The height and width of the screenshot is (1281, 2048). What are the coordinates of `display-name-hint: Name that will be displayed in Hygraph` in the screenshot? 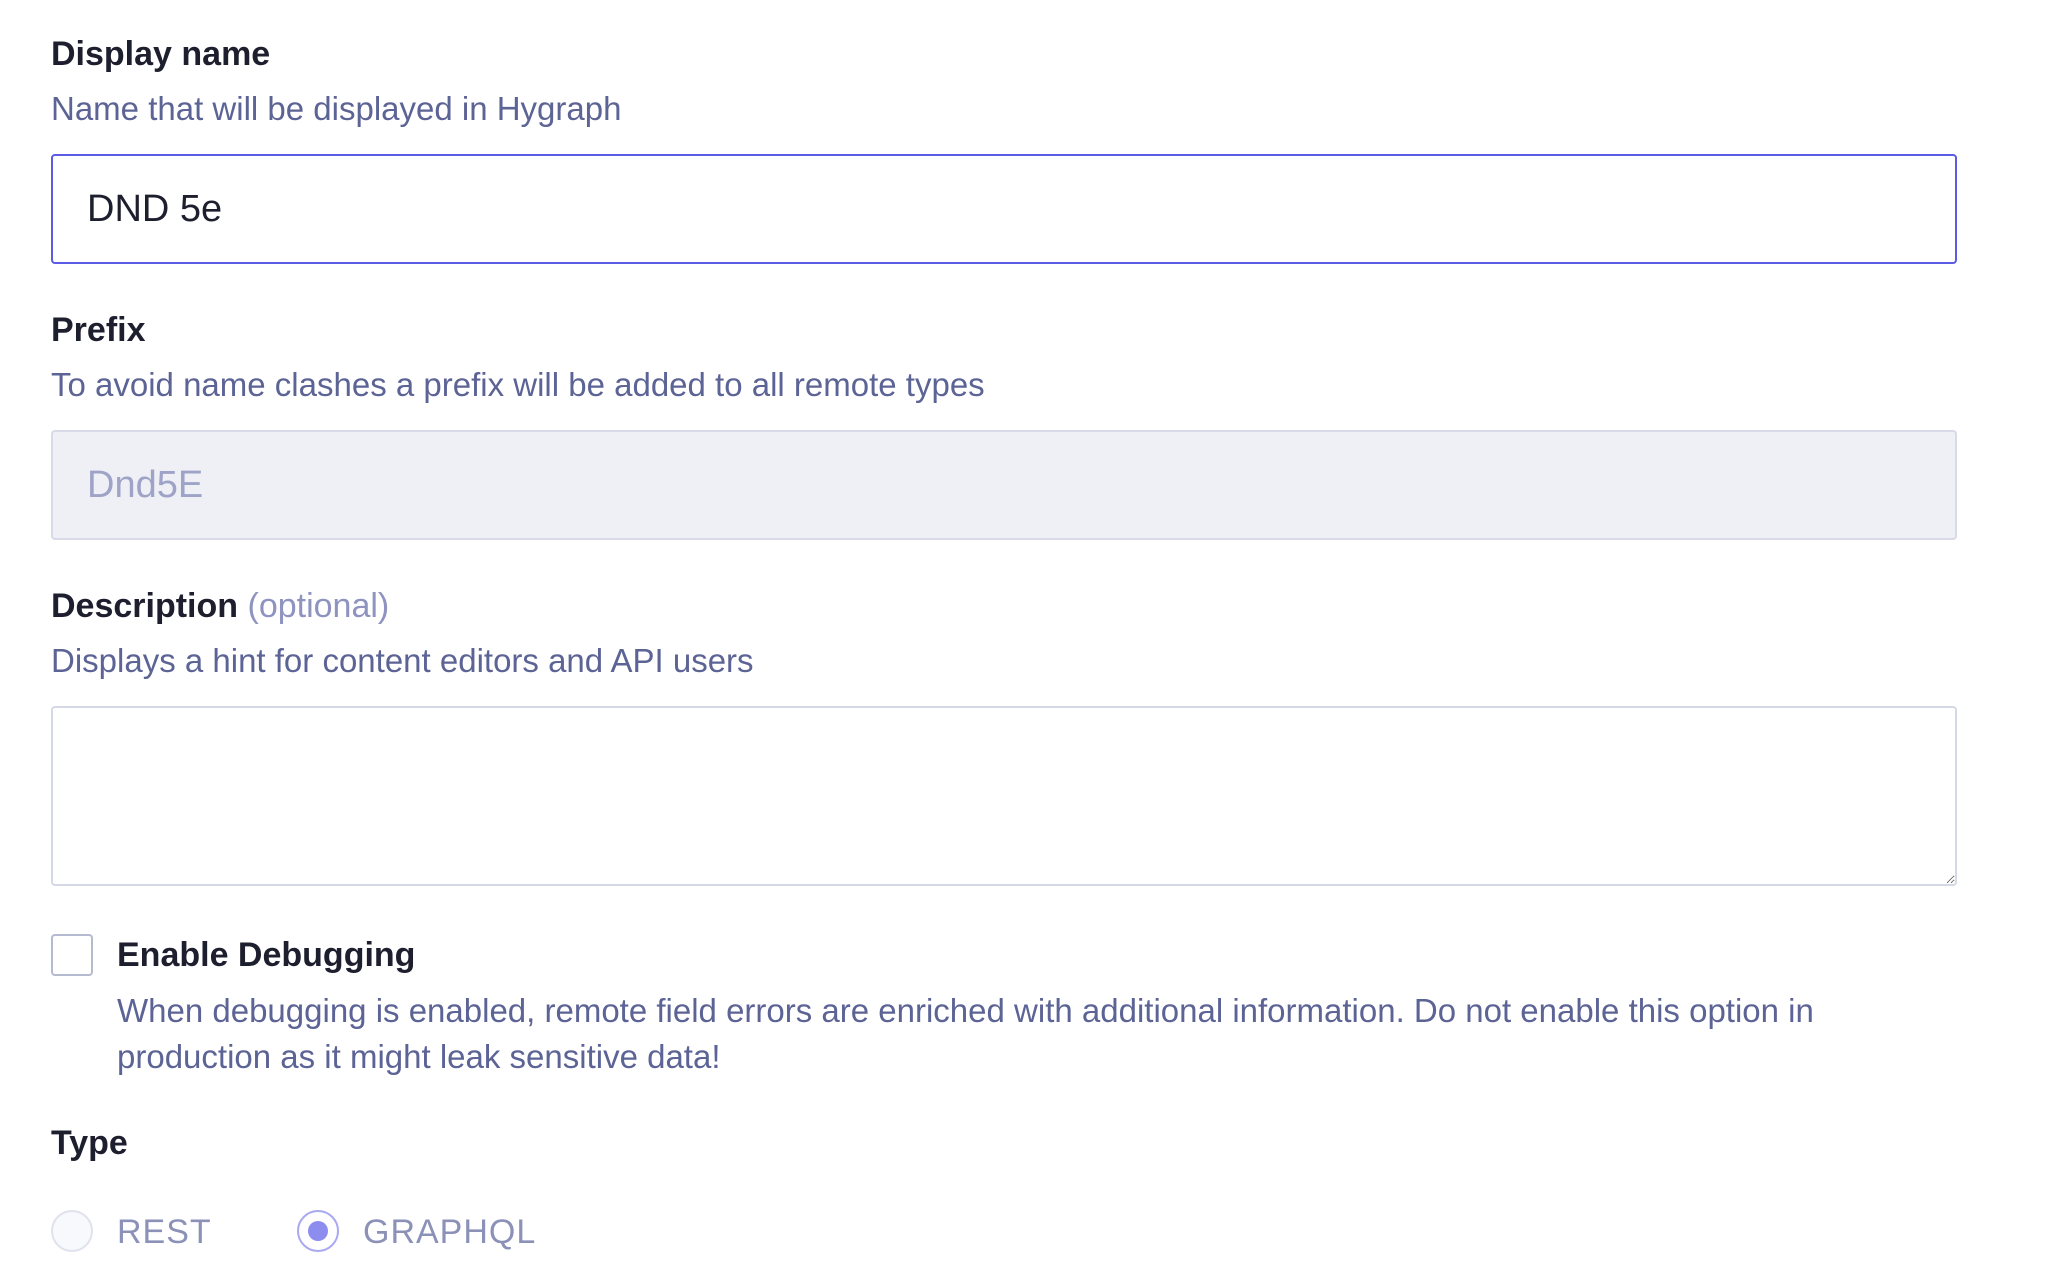 It's located at (336, 108).